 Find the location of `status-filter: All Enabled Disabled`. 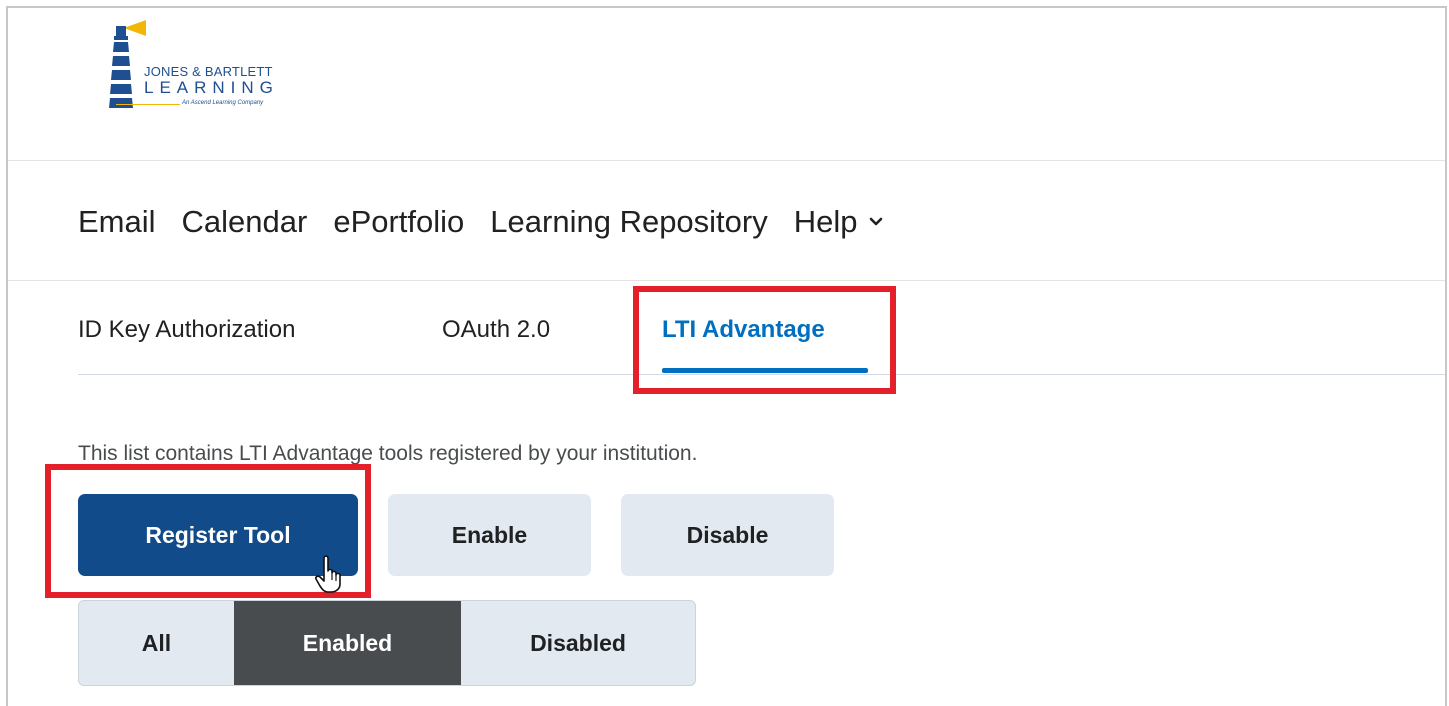

status-filter: All Enabled Disabled is located at coordinates (387, 643).